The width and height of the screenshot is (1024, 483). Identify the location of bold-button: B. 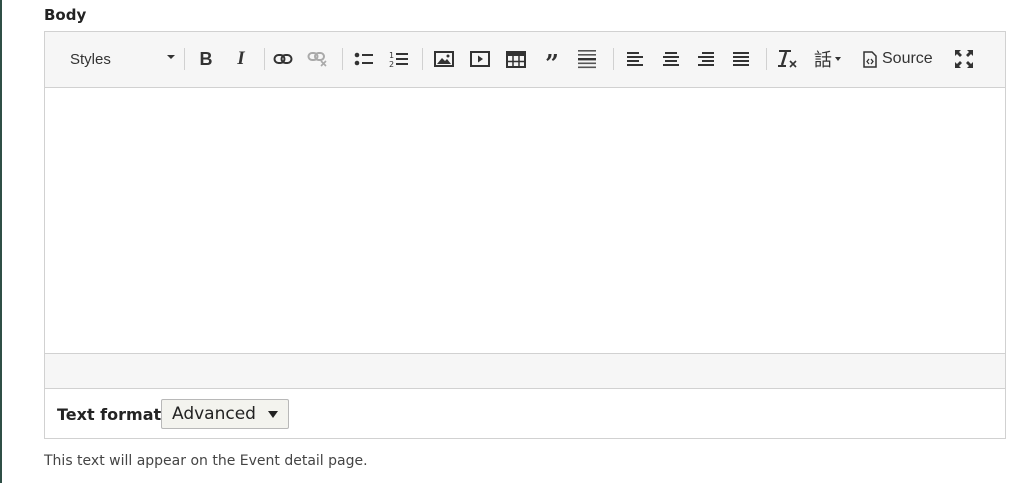
(206, 59).